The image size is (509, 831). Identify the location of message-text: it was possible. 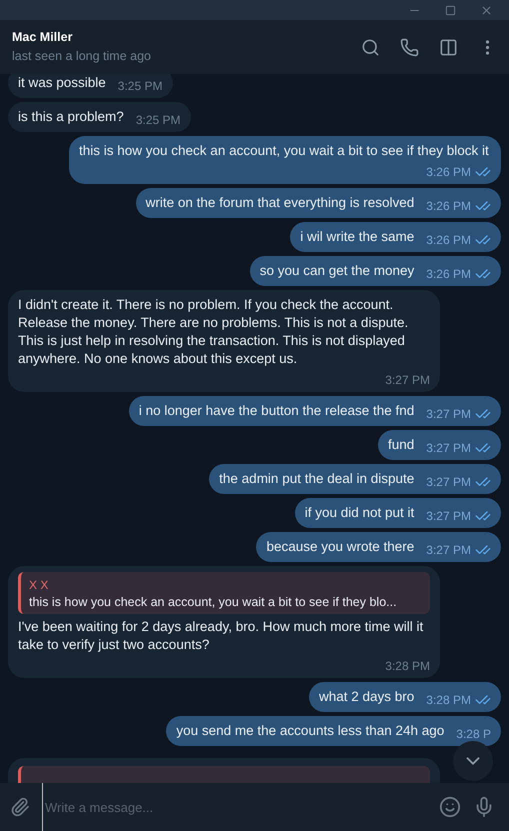
(62, 83).